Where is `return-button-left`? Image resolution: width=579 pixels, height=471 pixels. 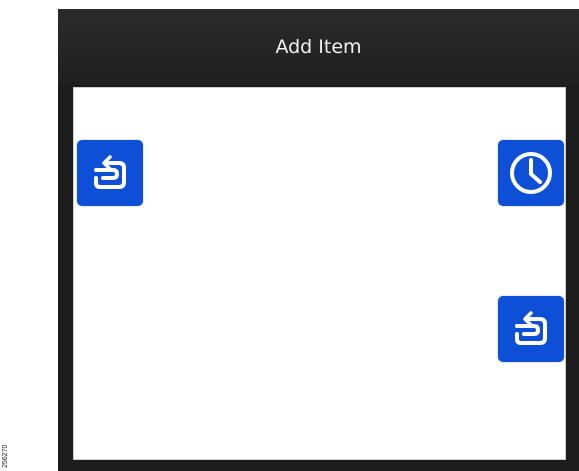
return-button-left is located at coordinates (110, 173).